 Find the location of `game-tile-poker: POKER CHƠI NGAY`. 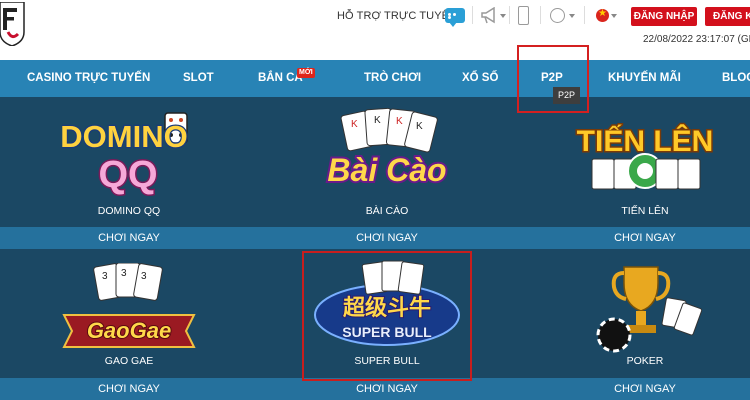

game-tile-poker: POKER CHƠI NGAY is located at coordinates (633, 324).